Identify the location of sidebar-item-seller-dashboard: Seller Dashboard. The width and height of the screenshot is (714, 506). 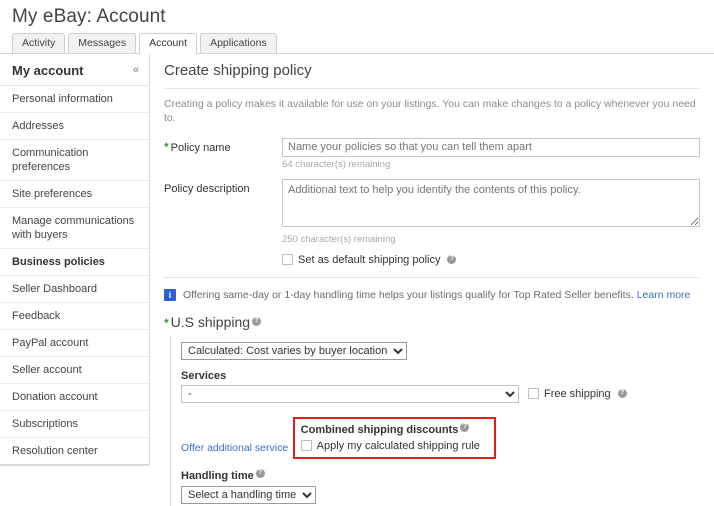
(74, 289).